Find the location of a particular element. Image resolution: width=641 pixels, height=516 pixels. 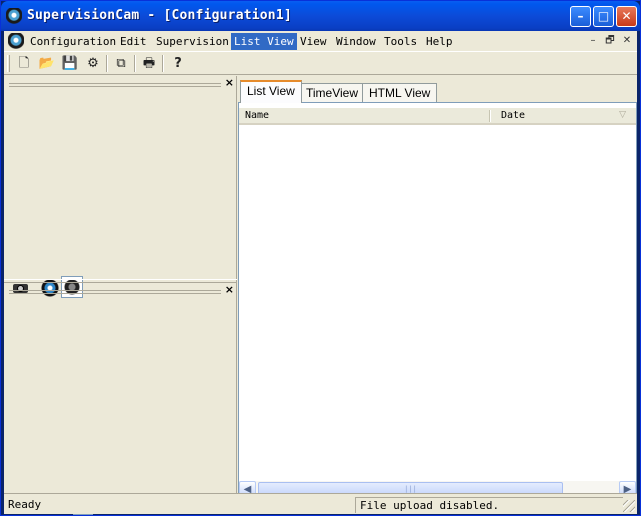

close-button: ✕ is located at coordinates (626, 16).